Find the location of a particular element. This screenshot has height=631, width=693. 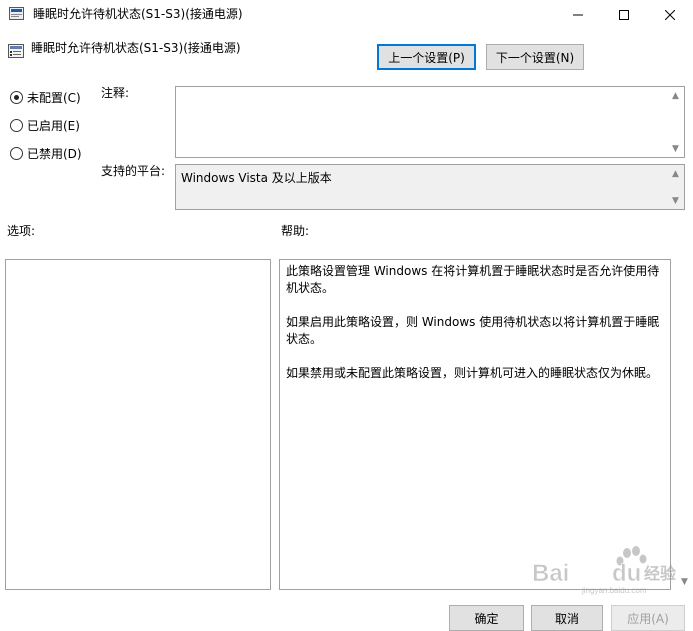

window-title: 睡眠时允许待机状态(S1-S3)(接通电源) is located at coordinates (138, 14).